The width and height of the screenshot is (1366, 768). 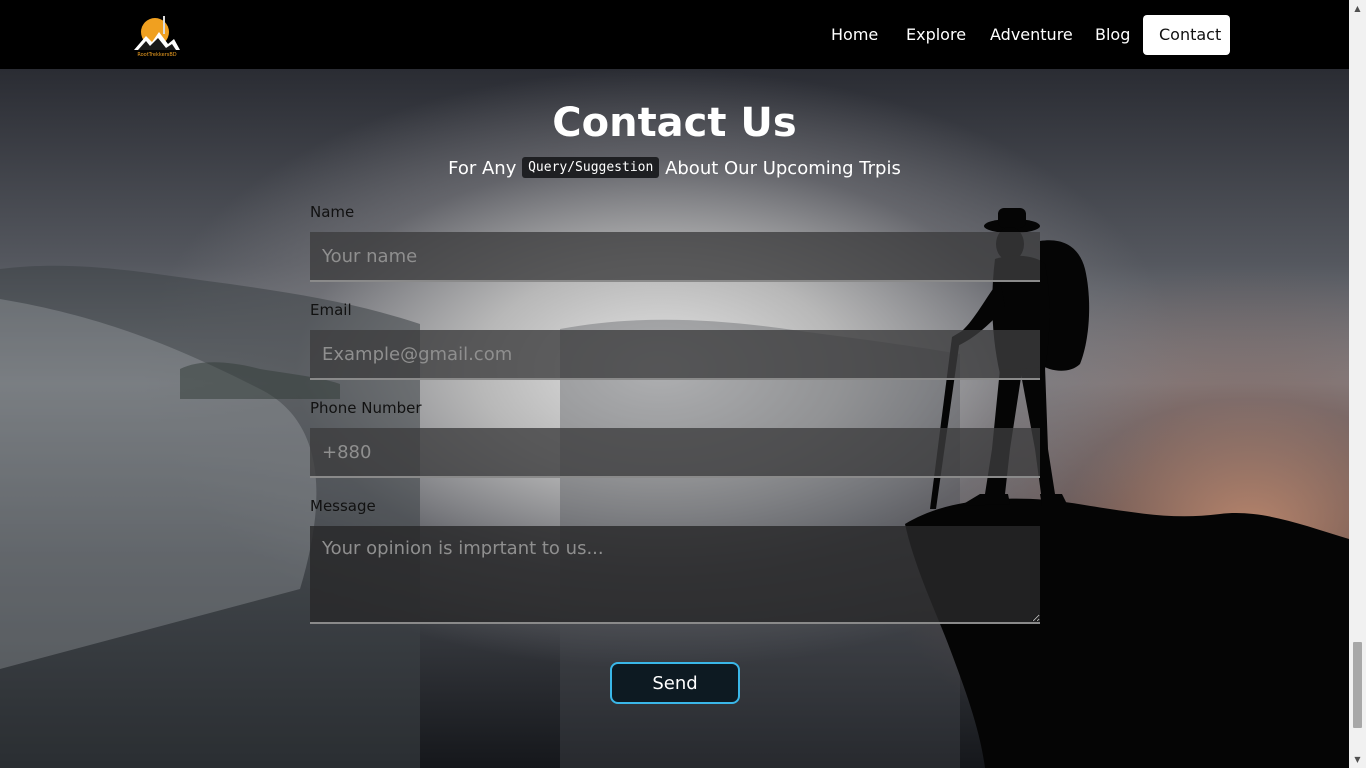 I want to click on nav-home-link: Home, so click(x=854, y=35).